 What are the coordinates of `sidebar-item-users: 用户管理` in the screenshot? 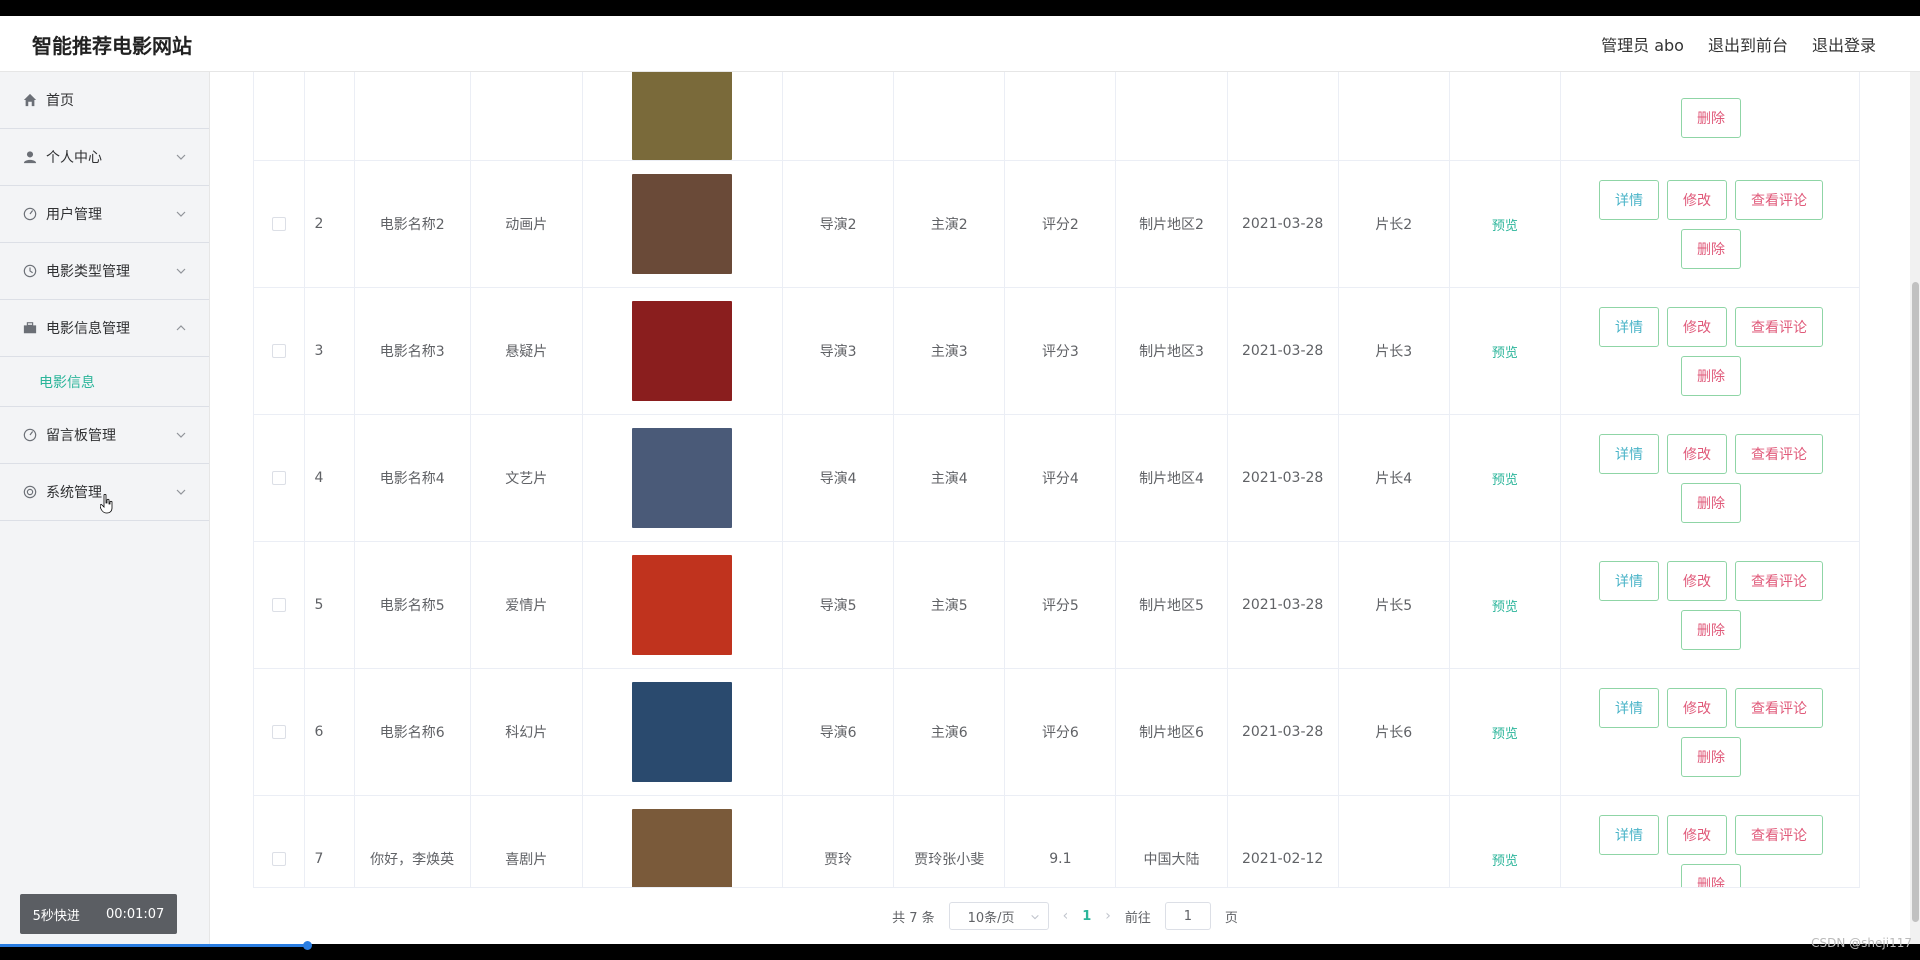 It's located at (104, 214).